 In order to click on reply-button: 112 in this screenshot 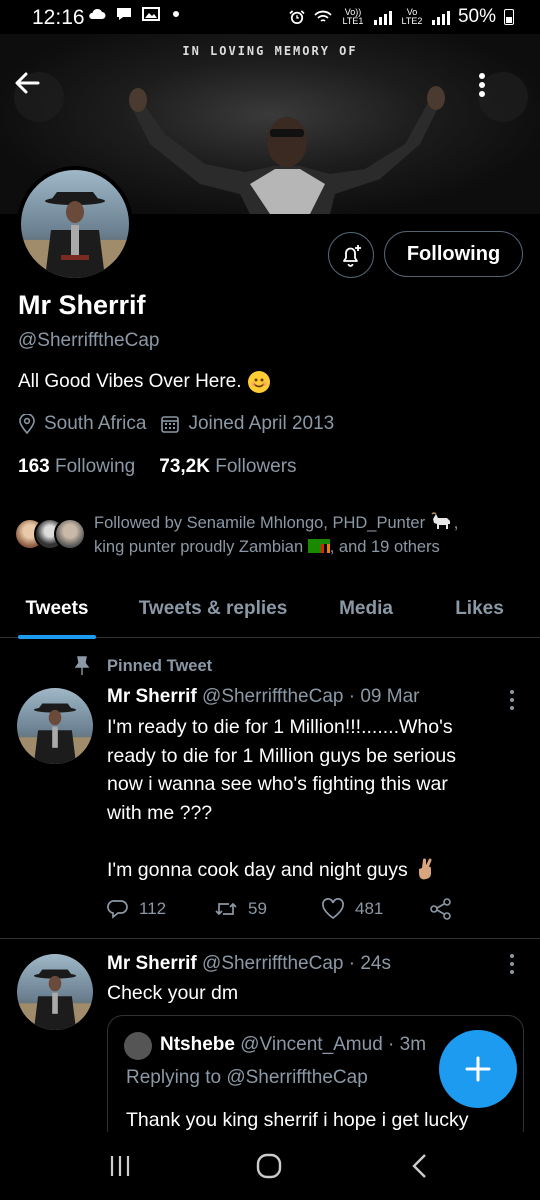, I will do `click(160, 909)`.